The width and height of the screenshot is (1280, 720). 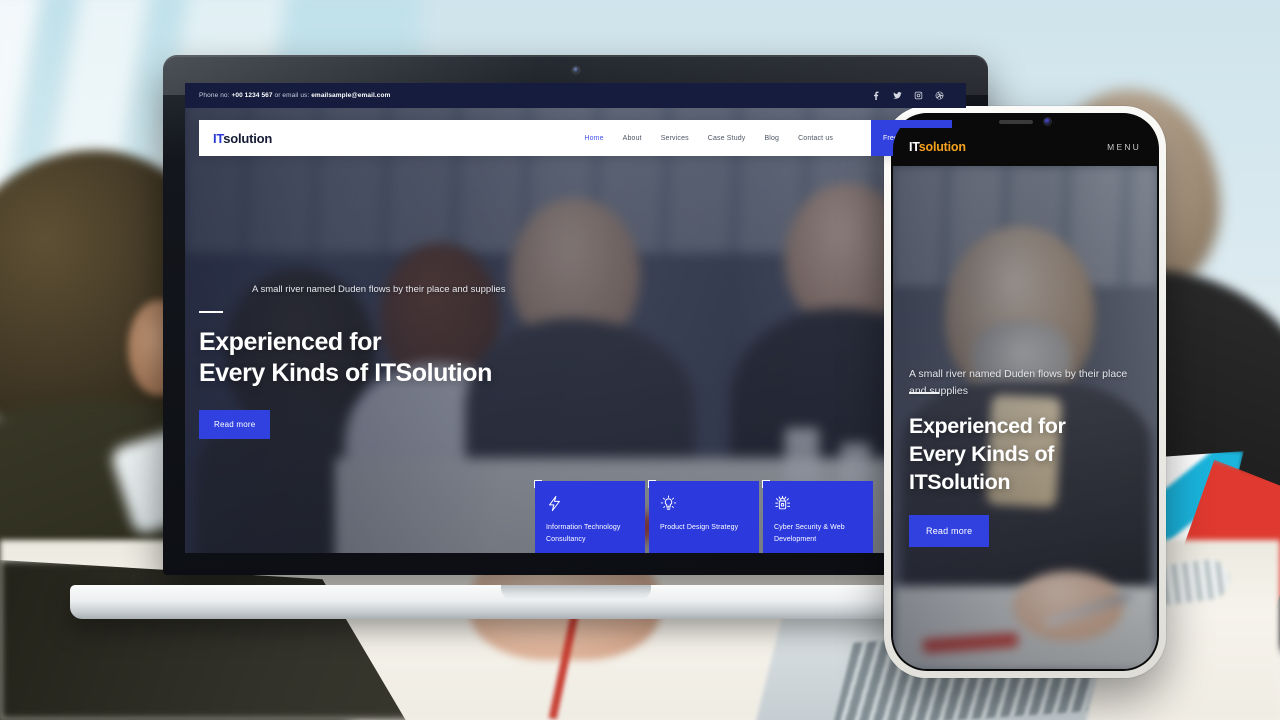 I want to click on nav-item-home: Home, so click(x=593, y=138).